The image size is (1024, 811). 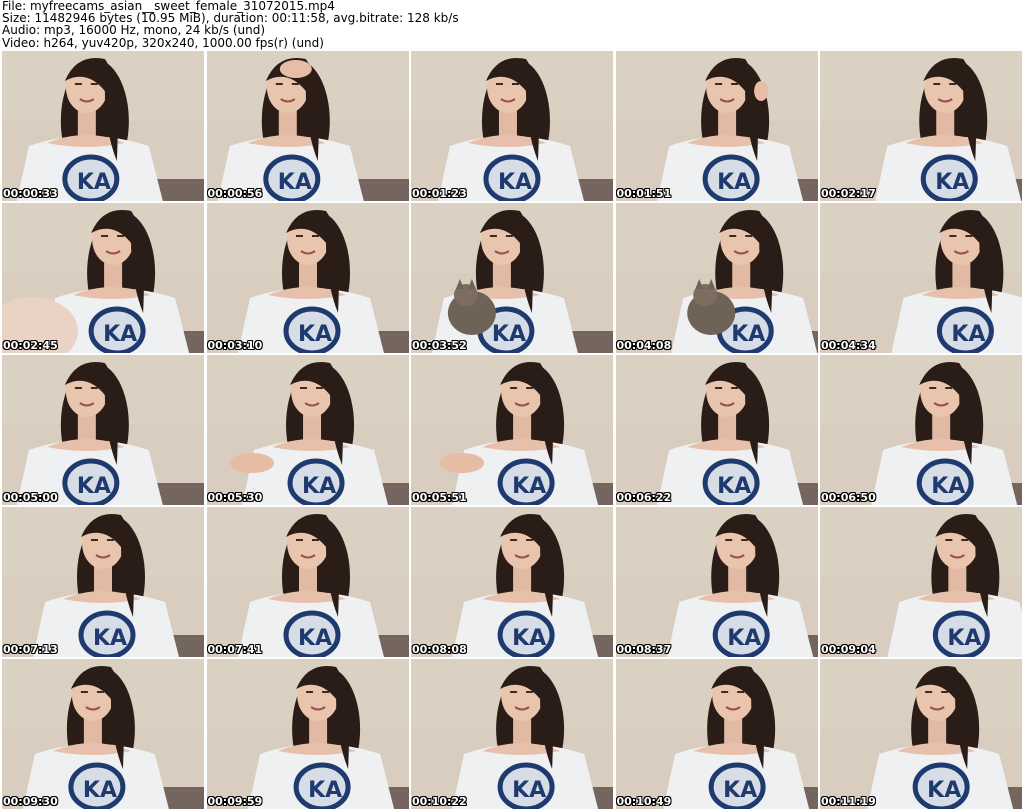 I want to click on timestamp-label: 00:03:52, so click(x=439, y=345).